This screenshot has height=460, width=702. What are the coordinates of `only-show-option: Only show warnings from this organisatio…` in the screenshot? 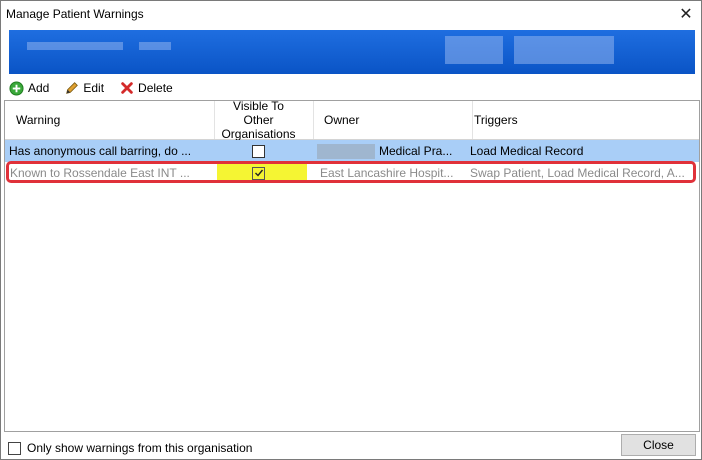 It's located at (130, 448).